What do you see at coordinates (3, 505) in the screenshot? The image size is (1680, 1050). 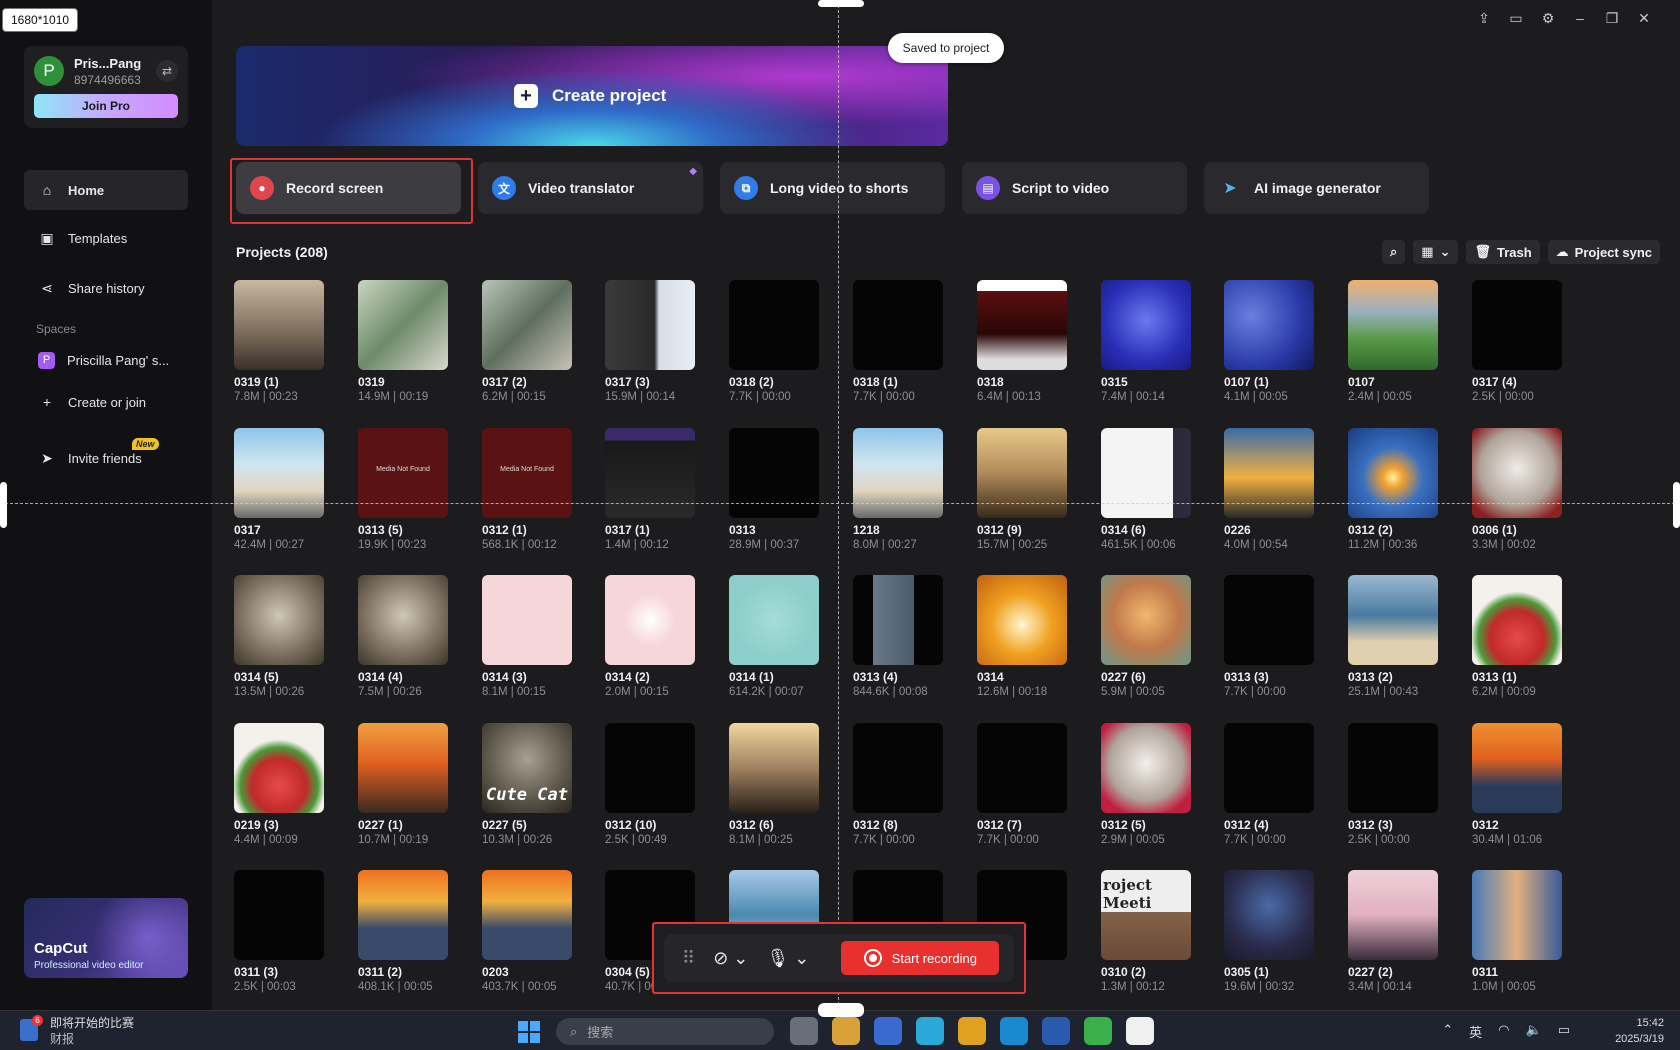 I see `left-handle` at bounding box center [3, 505].